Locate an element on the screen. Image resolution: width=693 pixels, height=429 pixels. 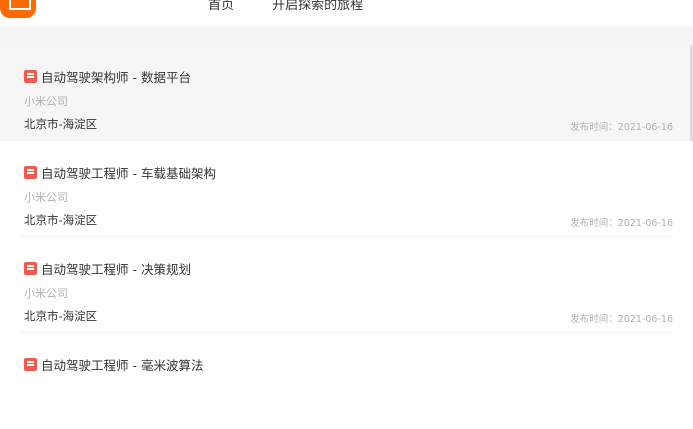
mi-logo-icon is located at coordinates (18, 9).